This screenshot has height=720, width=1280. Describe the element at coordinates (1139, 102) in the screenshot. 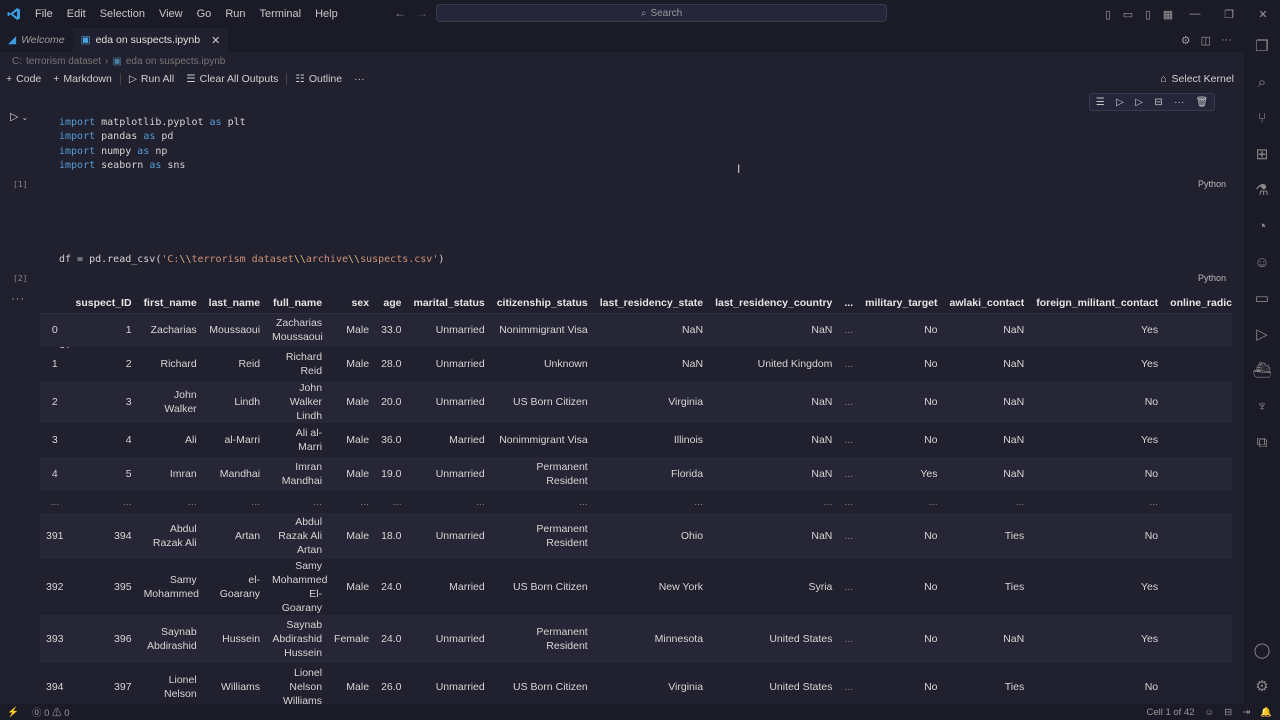

I see `execute-below-icon: ▷` at that location.